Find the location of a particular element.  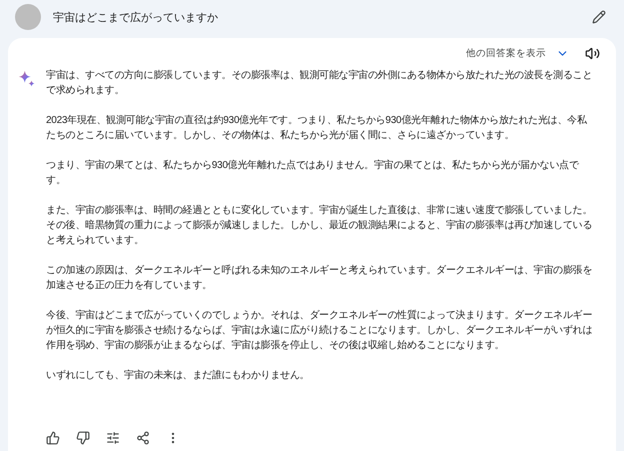

response-paragraph: 宇宙は、すべての方向に膨張しています。その膨張率は、観測可能な宇宙の外側にある物体から放たれた光の波長を測ることで求められます。 is located at coordinates (319, 83).